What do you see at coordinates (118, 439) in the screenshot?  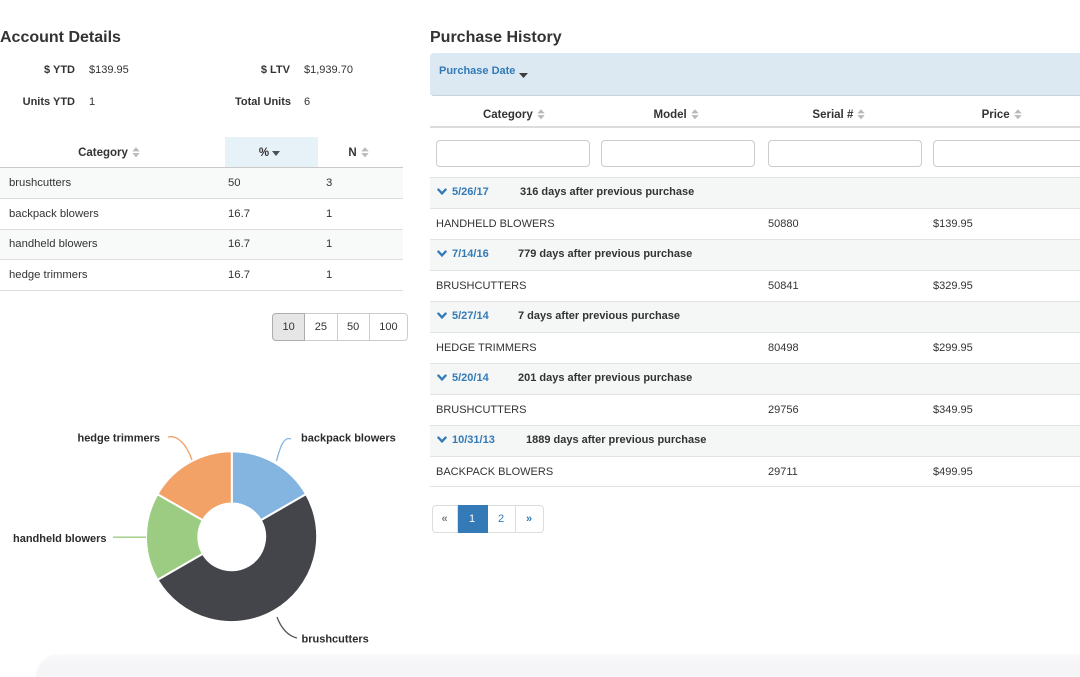 I see `svg-text: hedge trimmers` at bounding box center [118, 439].